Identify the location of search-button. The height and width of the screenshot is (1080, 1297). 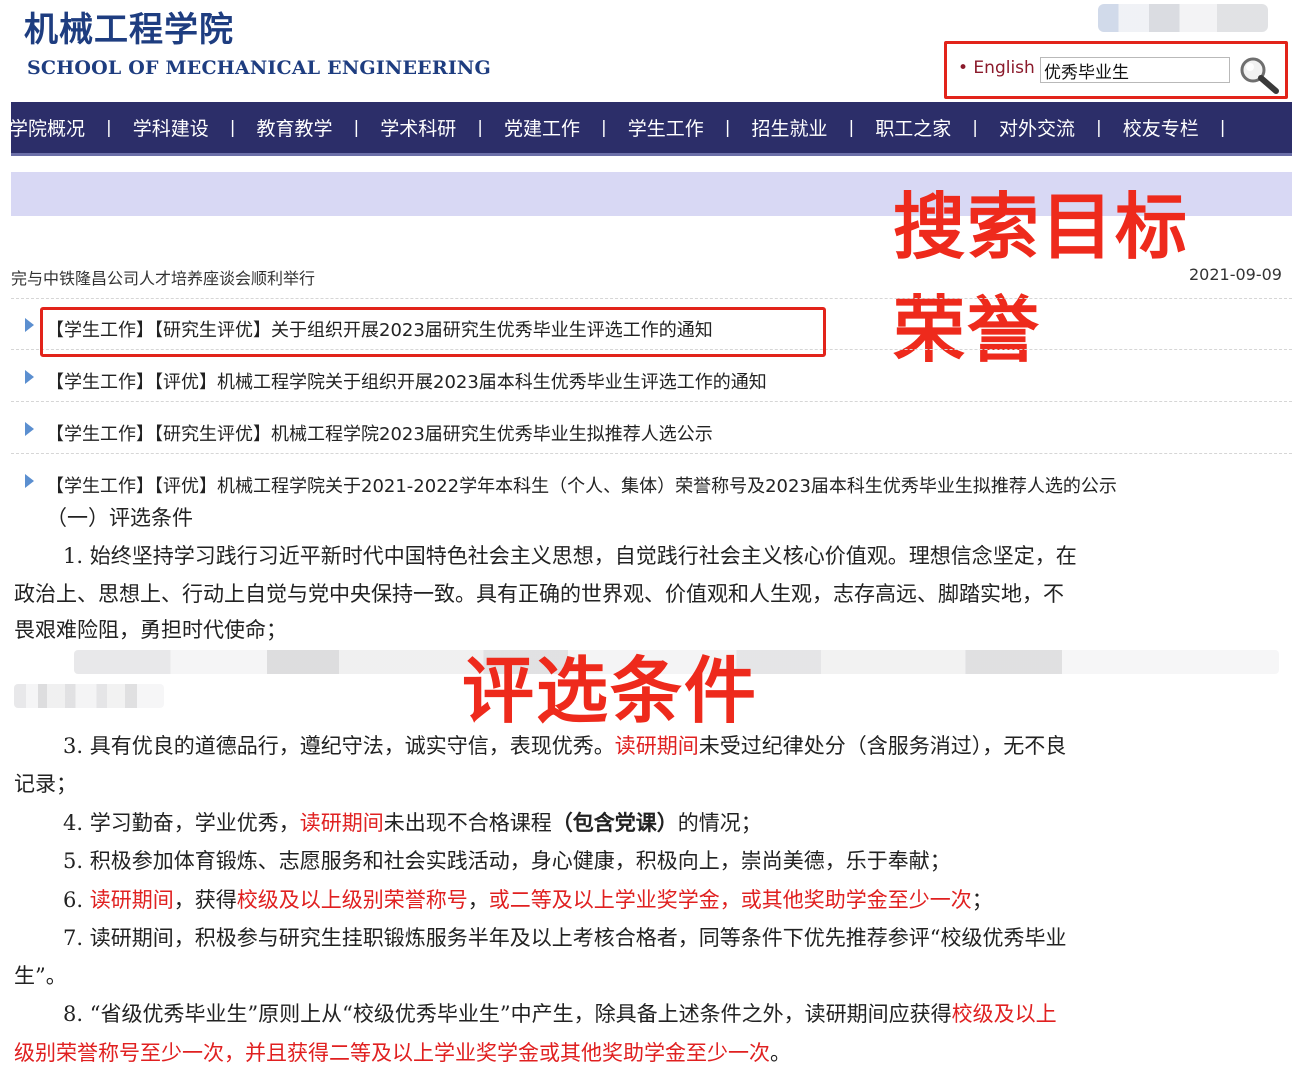
(1259, 74).